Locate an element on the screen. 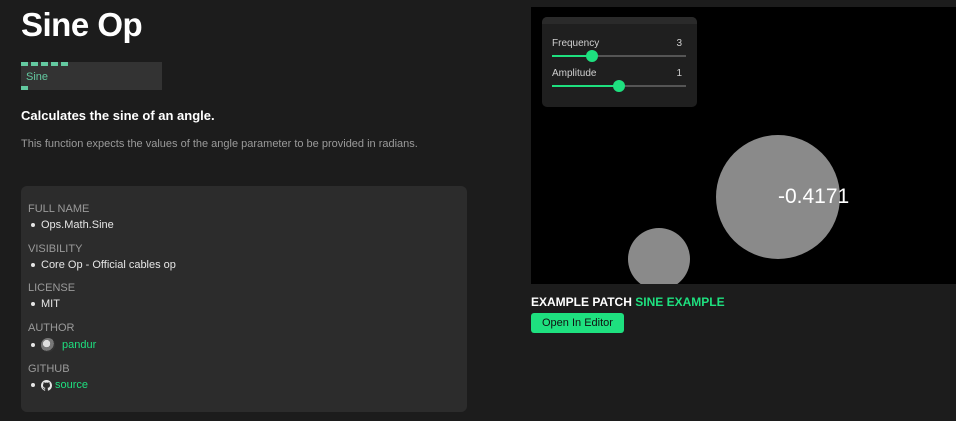 This screenshot has height=421, width=956. op-node-preview: Sine is located at coordinates (91, 76).